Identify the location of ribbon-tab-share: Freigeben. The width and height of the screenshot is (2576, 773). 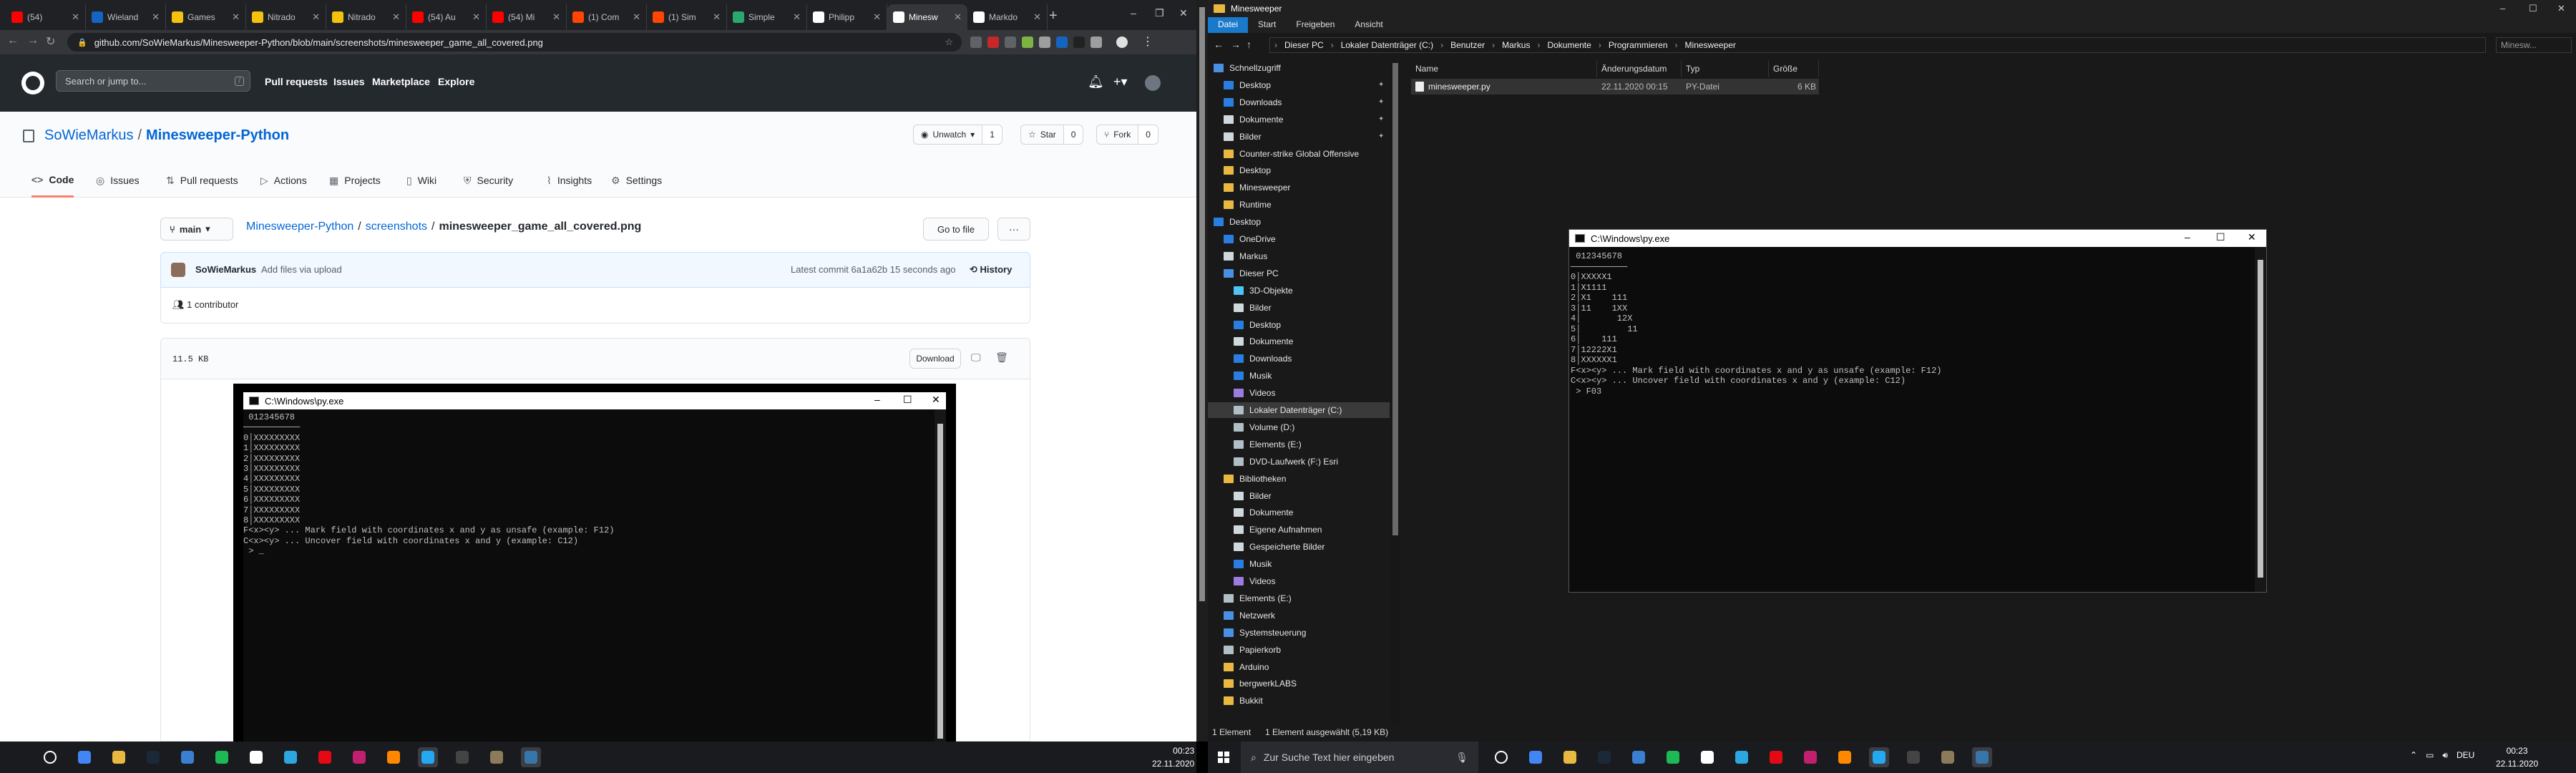
(1315, 25).